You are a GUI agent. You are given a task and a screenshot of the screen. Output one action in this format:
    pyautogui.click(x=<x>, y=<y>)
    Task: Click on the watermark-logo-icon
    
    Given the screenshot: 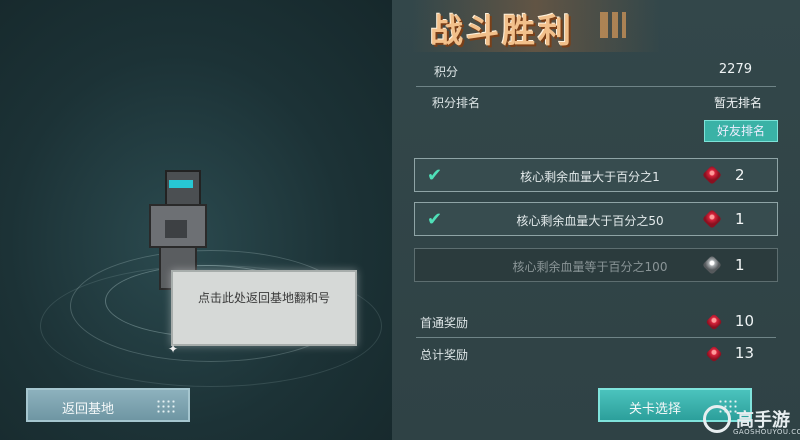 What is the action you would take?
    pyautogui.click(x=717, y=419)
    